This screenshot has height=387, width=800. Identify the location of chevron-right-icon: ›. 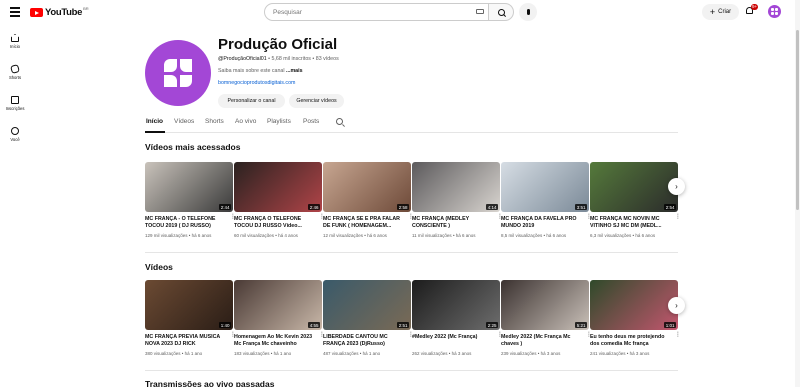
(676, 305).